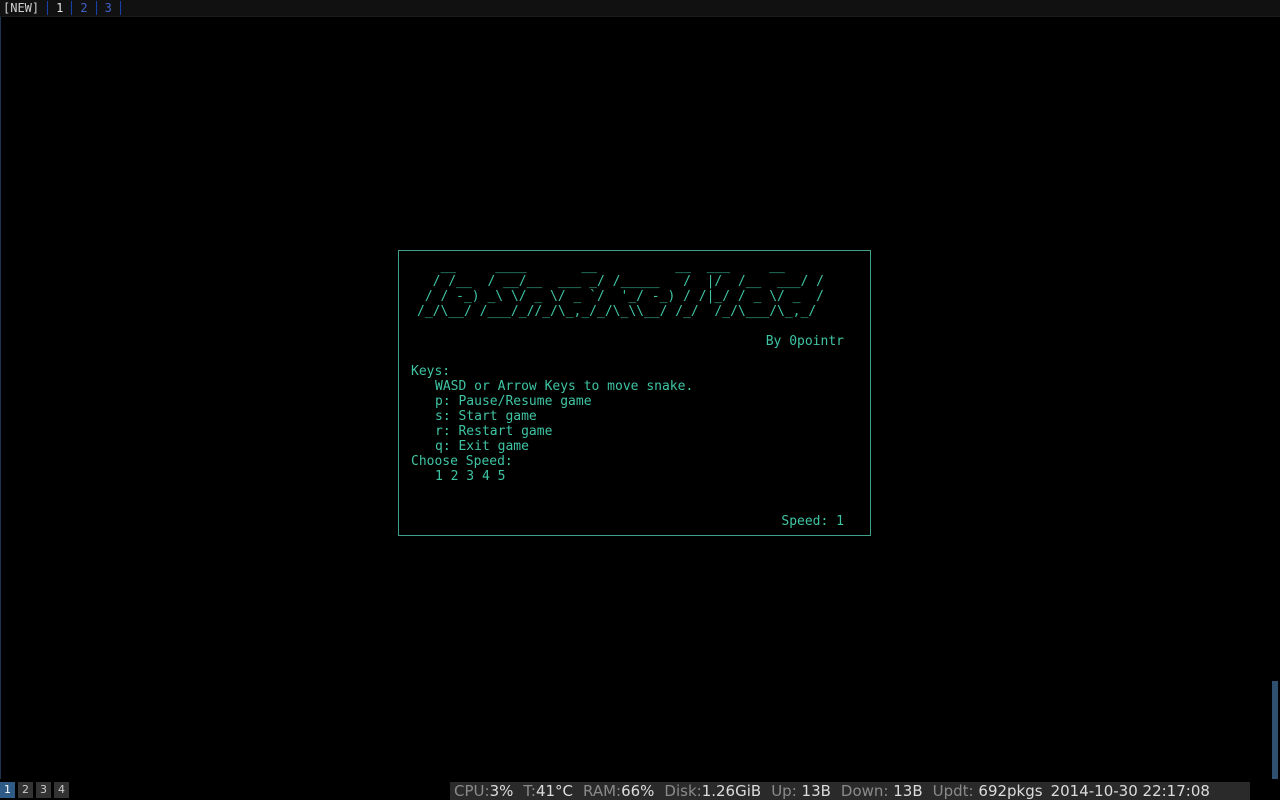  I want to click on disk-label: Disk:, so click(683, 791).